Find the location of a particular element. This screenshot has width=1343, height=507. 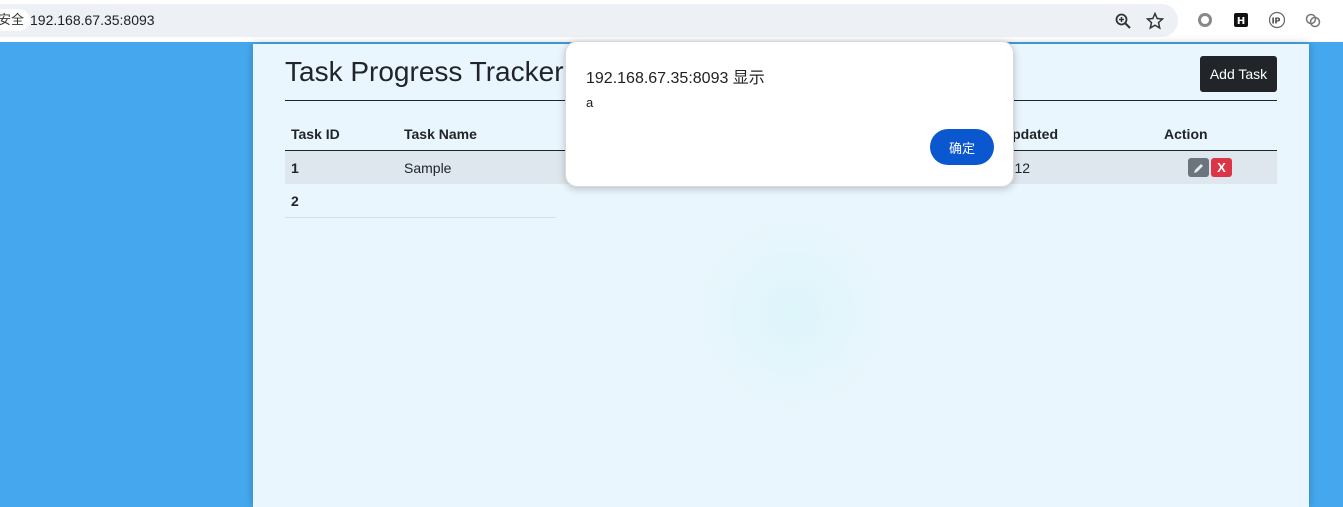

svg-text: IP is located at coordinates (1276, 21).